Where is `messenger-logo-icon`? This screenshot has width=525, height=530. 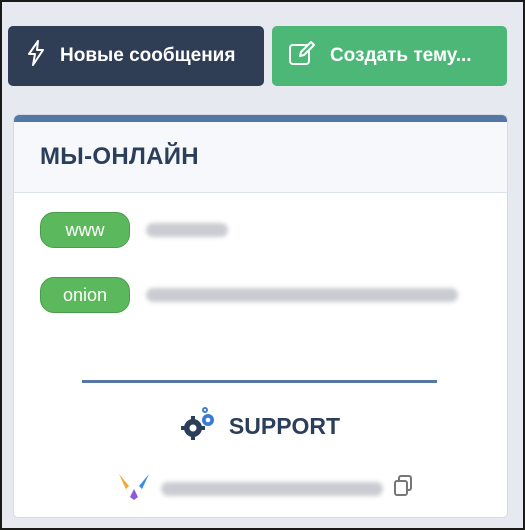 messenger-logo-icon is located at coordinates (134, 488).